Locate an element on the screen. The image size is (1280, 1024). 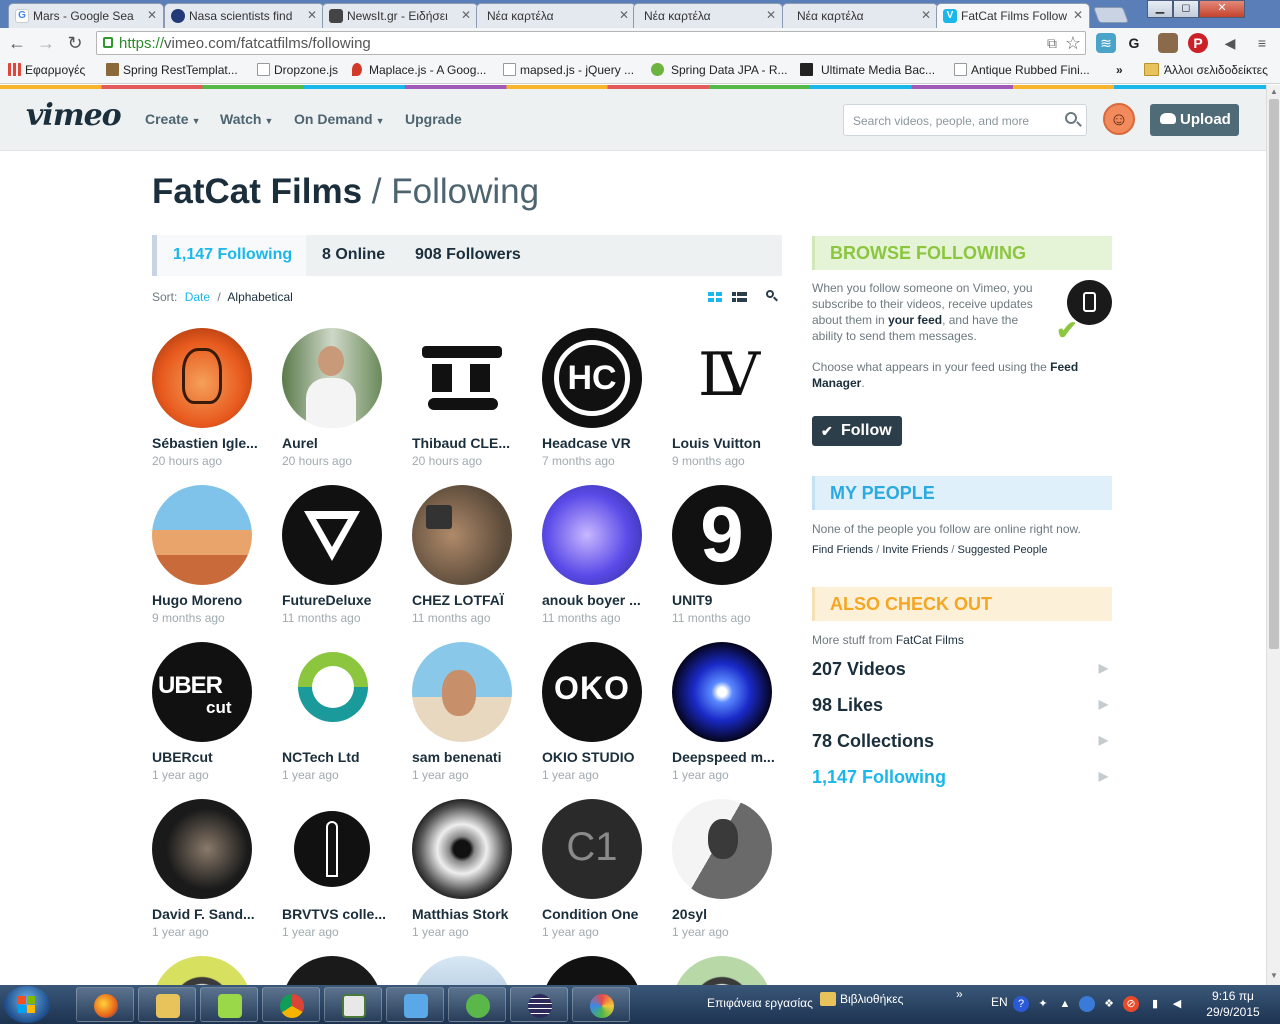
browser-tab: NewsIt.gr - Ειδήσει ✕ is located at coordinates (400, 15).